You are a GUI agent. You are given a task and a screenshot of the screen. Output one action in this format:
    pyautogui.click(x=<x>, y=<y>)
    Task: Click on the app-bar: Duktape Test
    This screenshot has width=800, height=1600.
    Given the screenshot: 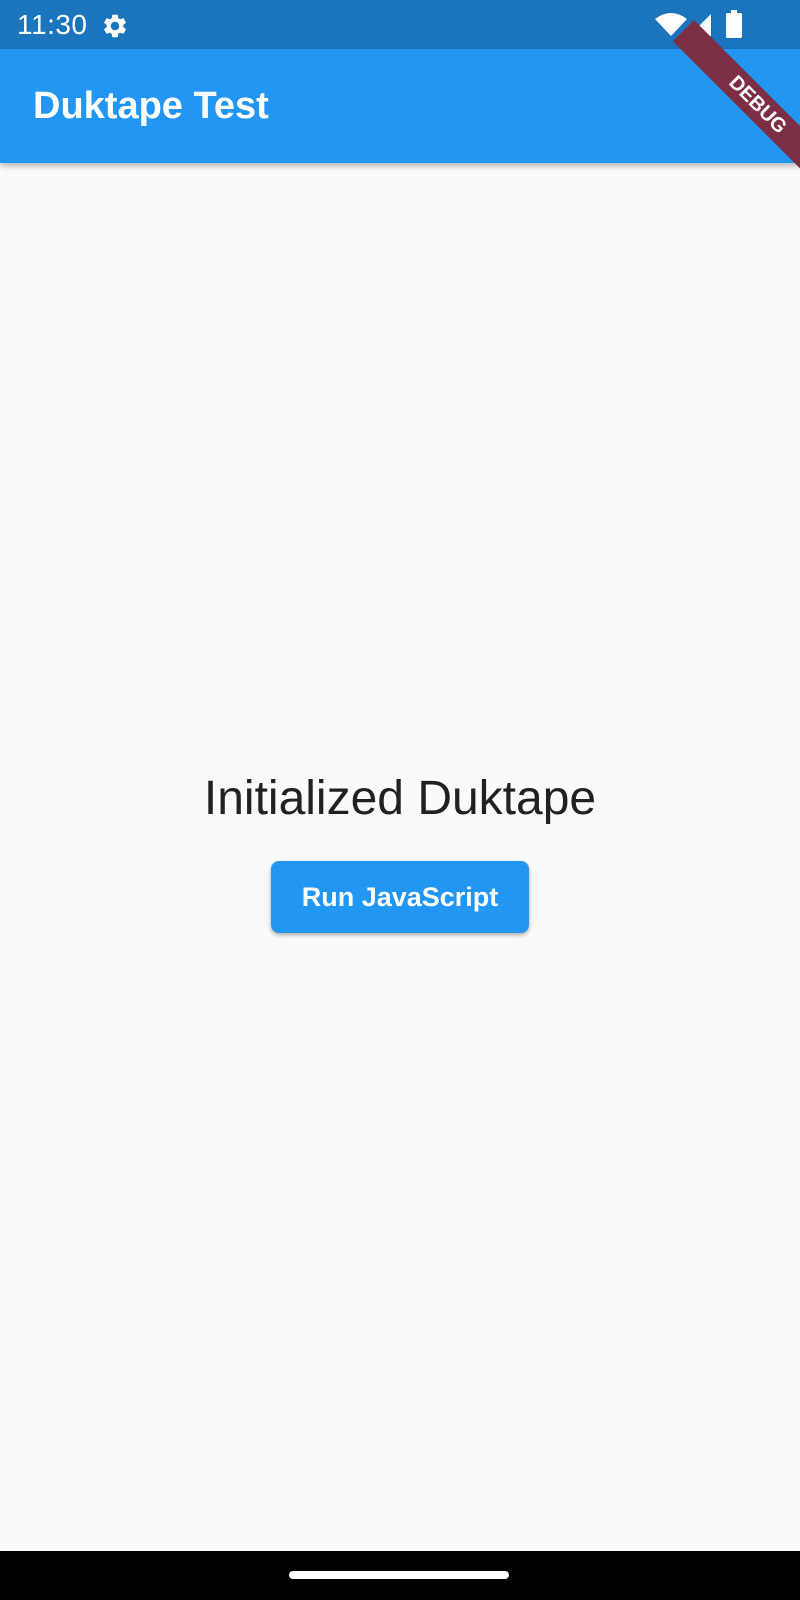 What is the action you would take?
    pyautogui.click(x=400, y=106)
    